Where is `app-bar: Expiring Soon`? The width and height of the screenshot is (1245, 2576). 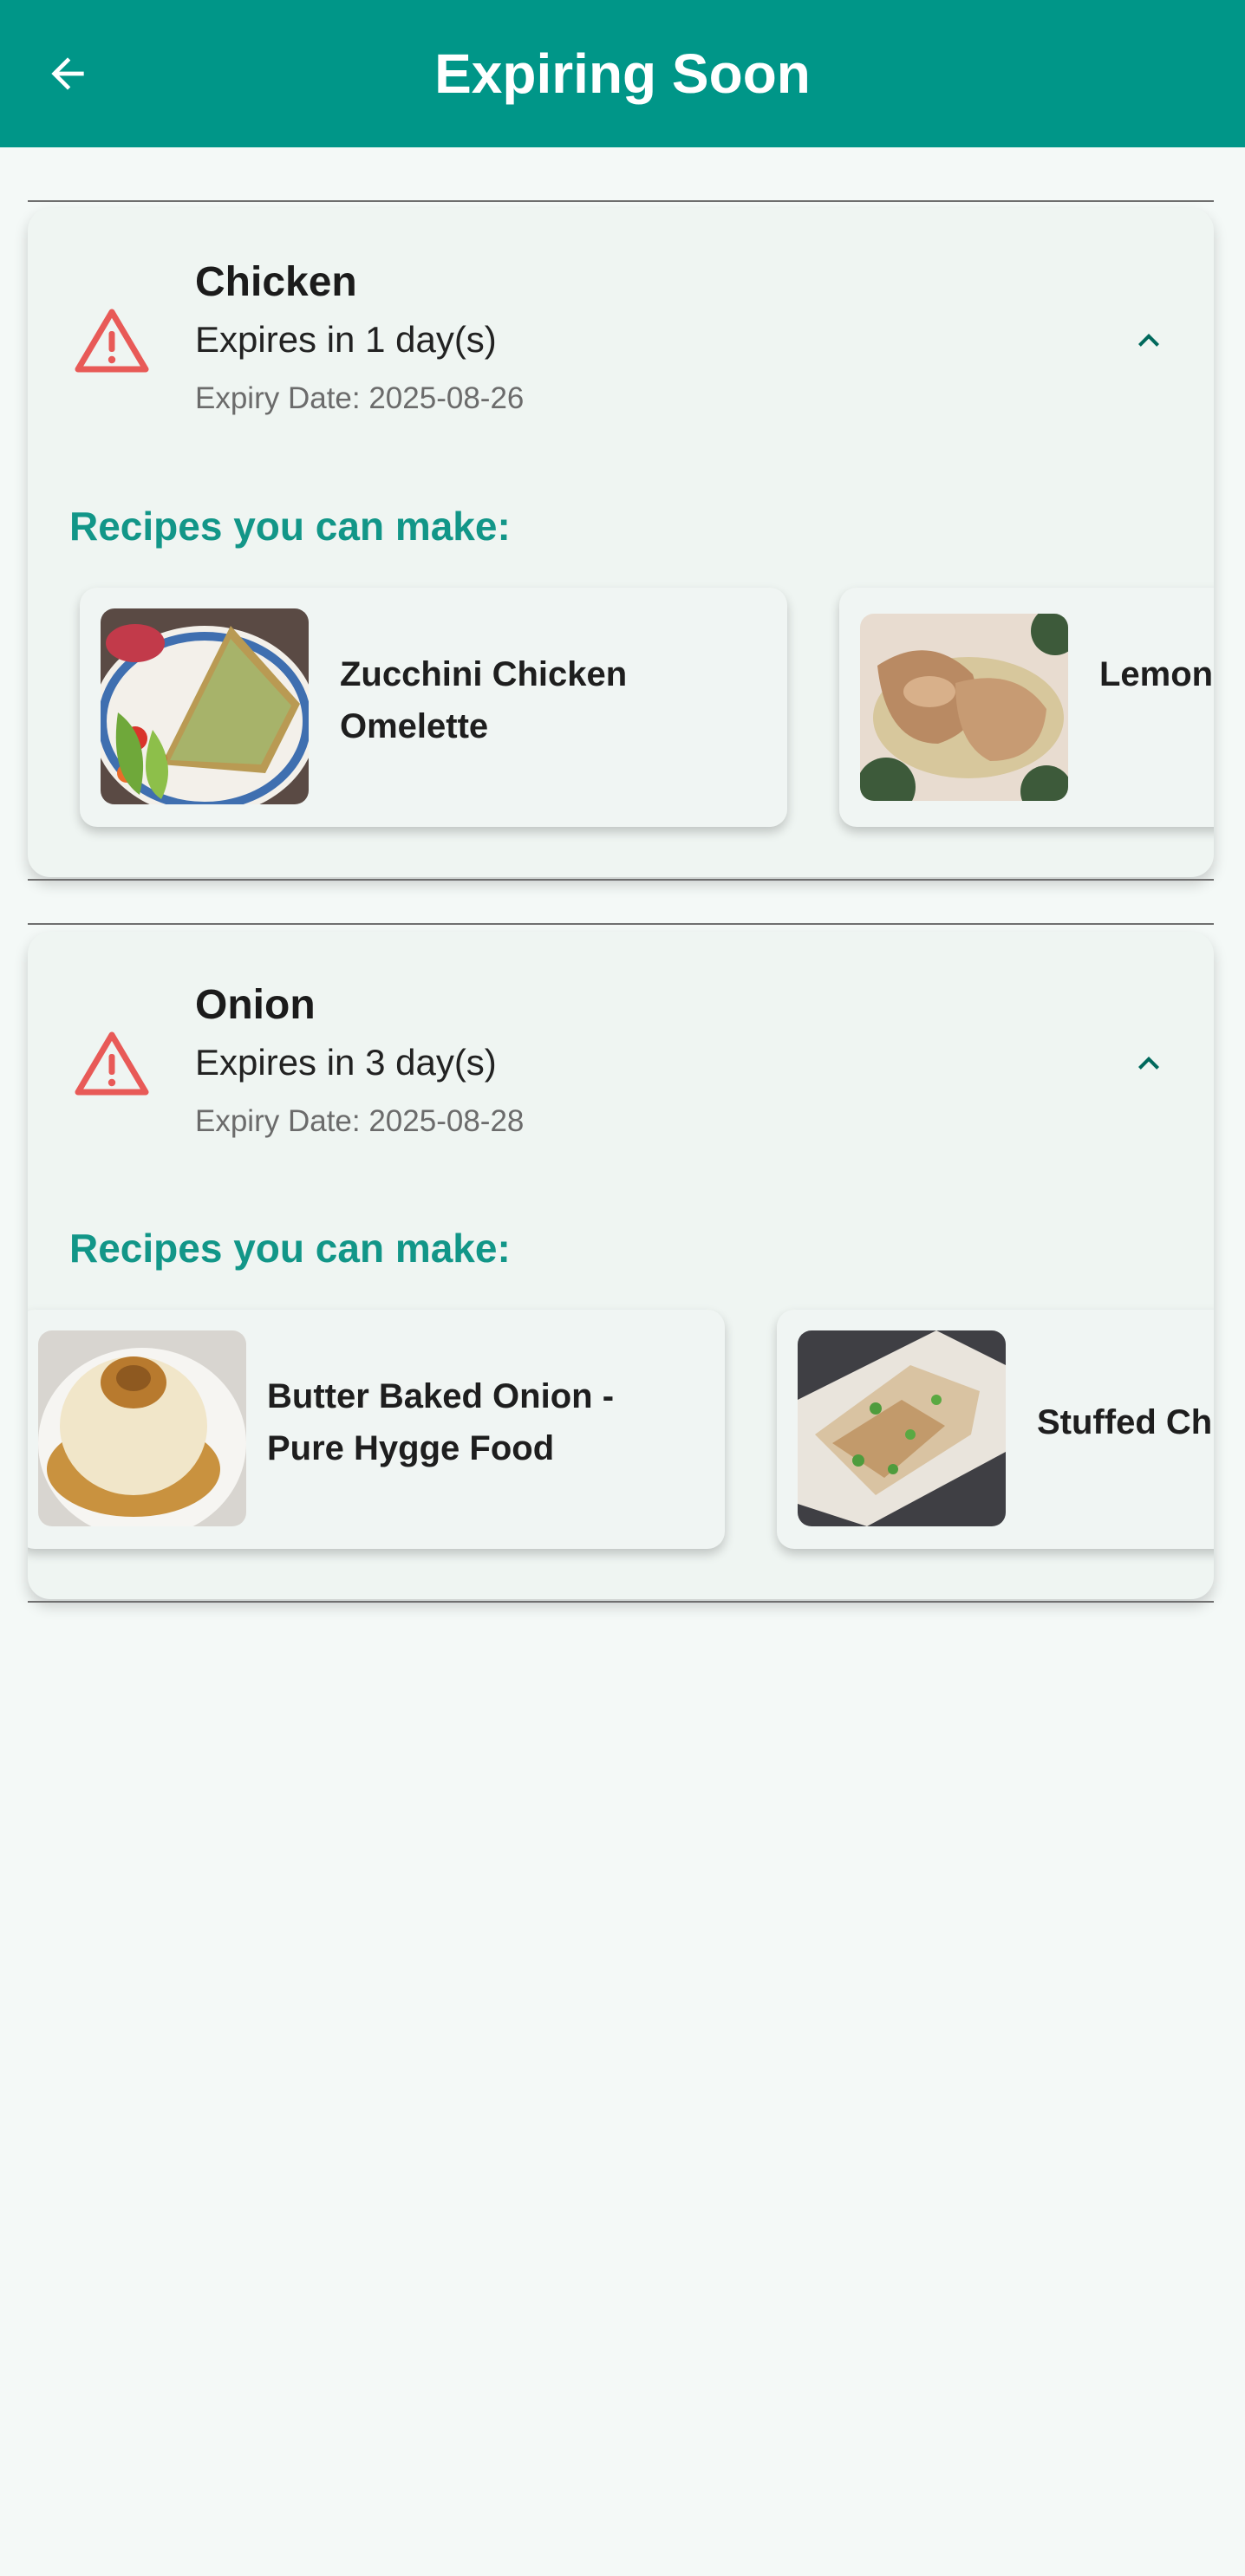 app-bar: Expiring Soon is located at coordinates (622, 73).